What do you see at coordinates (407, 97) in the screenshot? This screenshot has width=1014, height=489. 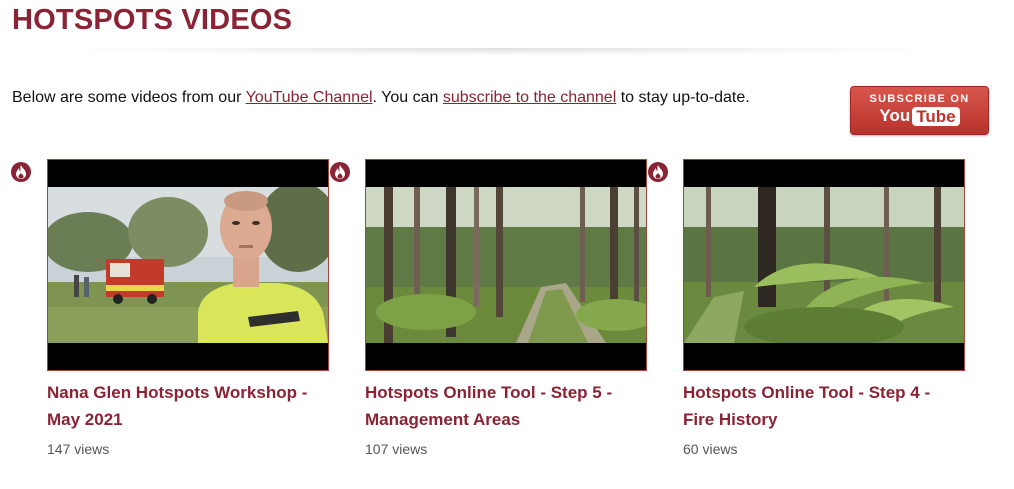 I see `intro-text-middle: . You can` at bounding box center [407, 97].